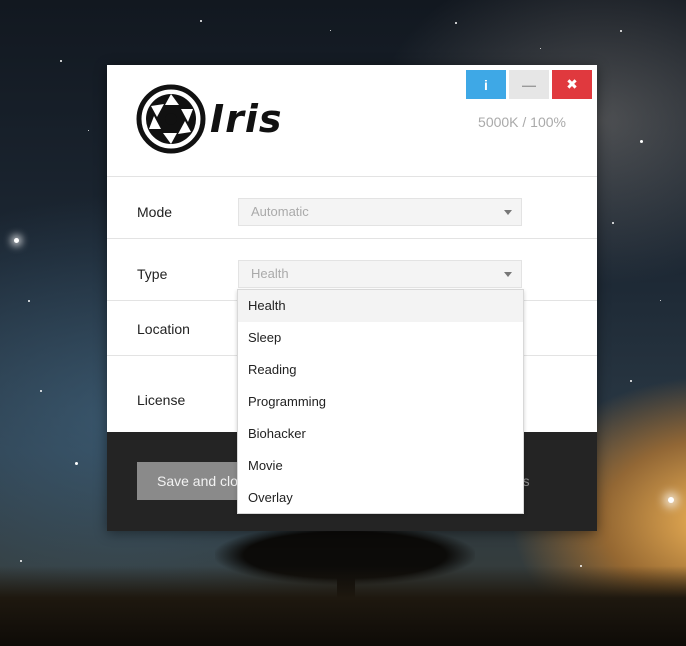  What do you see at coordinates (380, 434) in the screenshot?
I see `dropdown-option-biohacker: Biohacker` at bounding box center [380, 434].